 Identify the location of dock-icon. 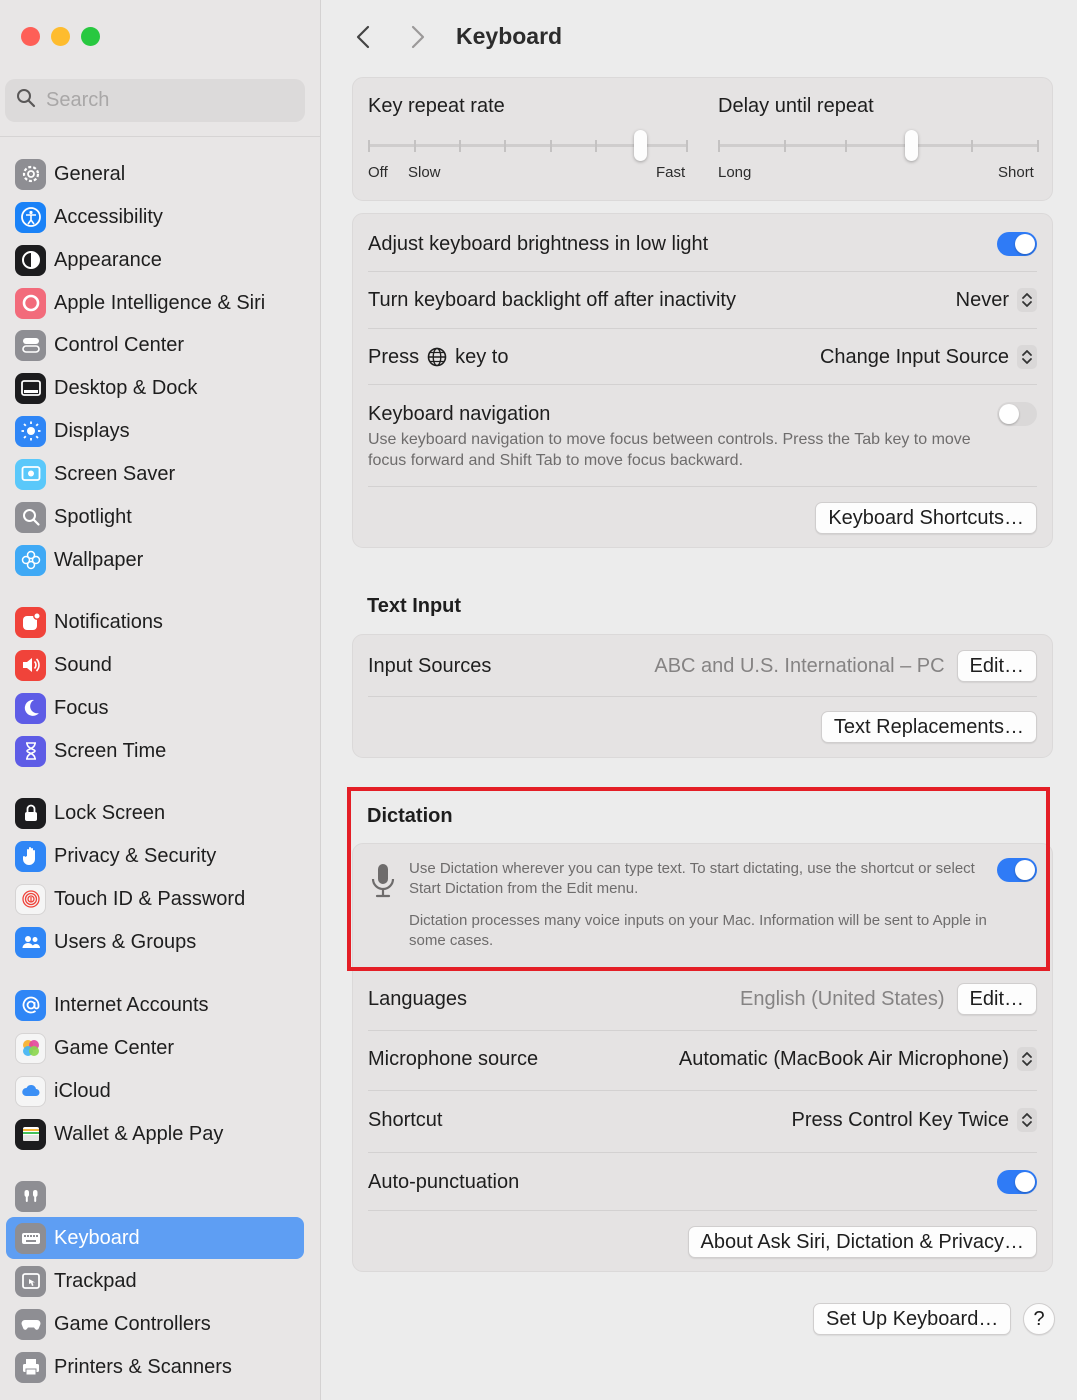
(30, 388).